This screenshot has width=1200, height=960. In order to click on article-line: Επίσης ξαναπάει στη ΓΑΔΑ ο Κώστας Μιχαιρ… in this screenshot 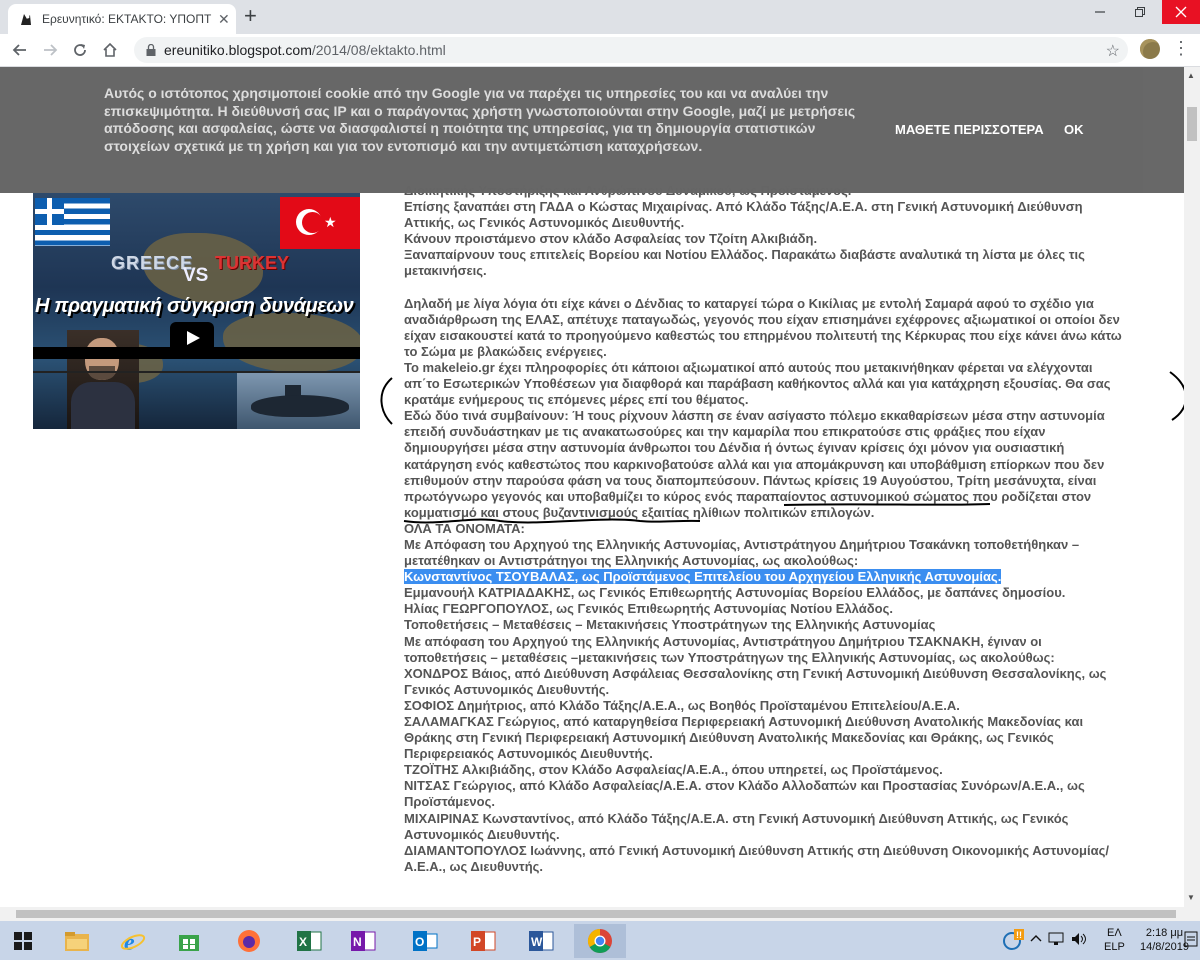, I will do `click(743, 207)`.